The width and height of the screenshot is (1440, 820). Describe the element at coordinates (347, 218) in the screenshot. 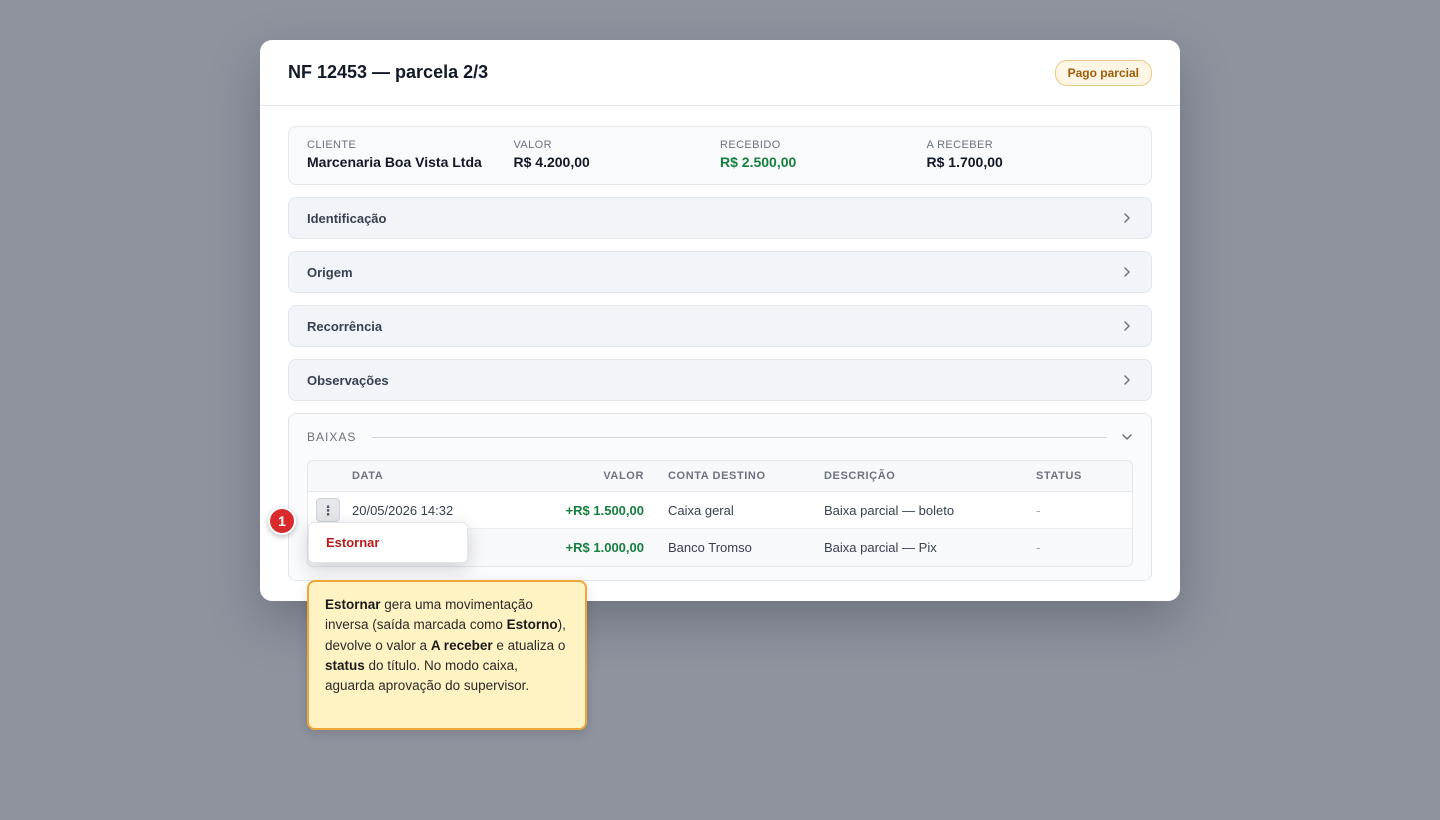

I see `section-title: Identificação` at that location.